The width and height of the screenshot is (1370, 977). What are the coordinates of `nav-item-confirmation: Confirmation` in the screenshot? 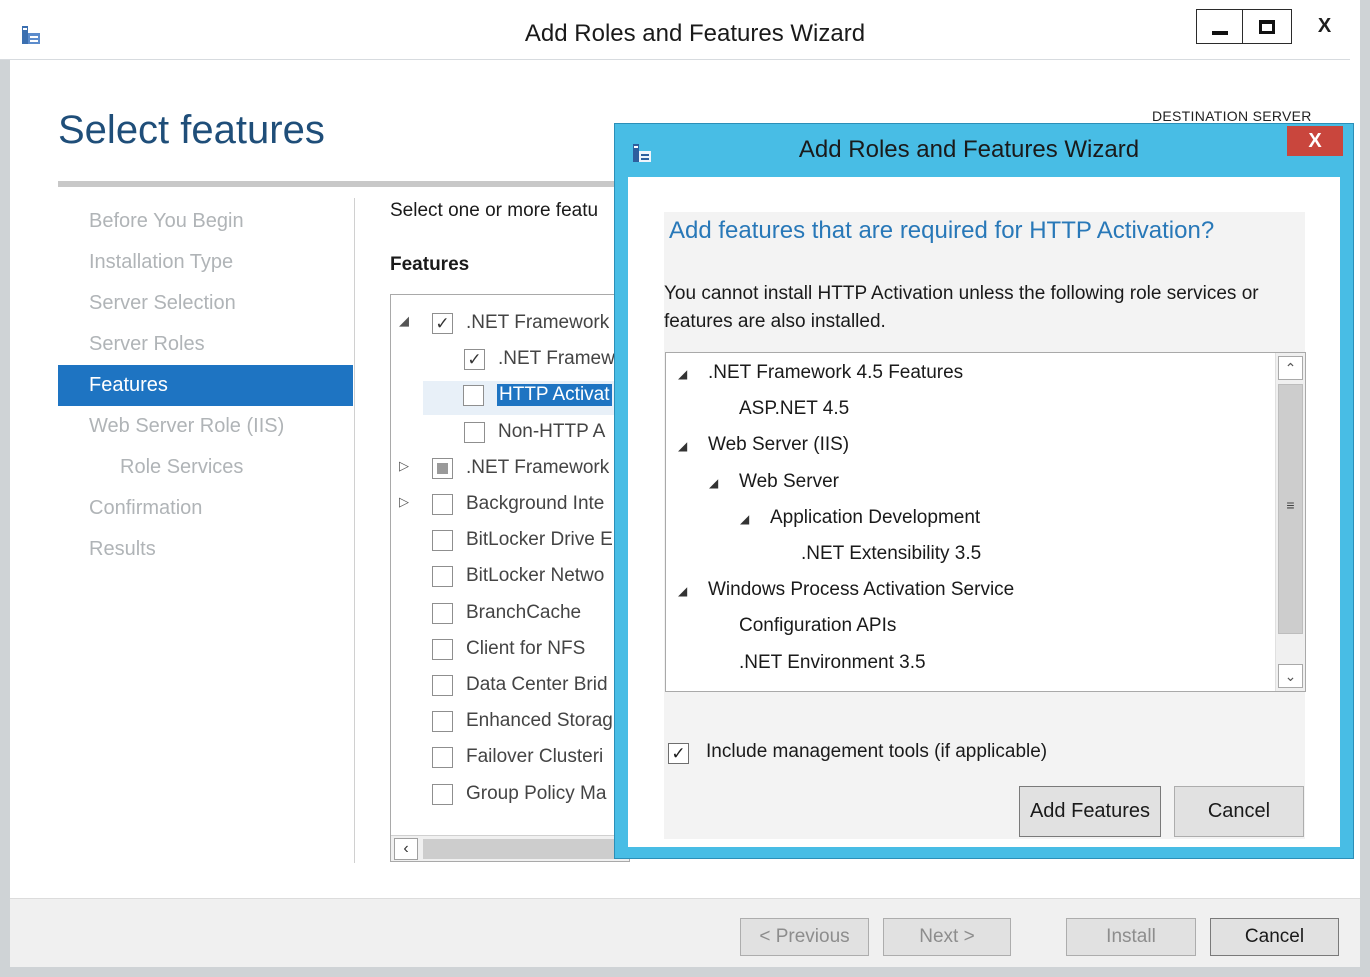 It's located at (205, 508).